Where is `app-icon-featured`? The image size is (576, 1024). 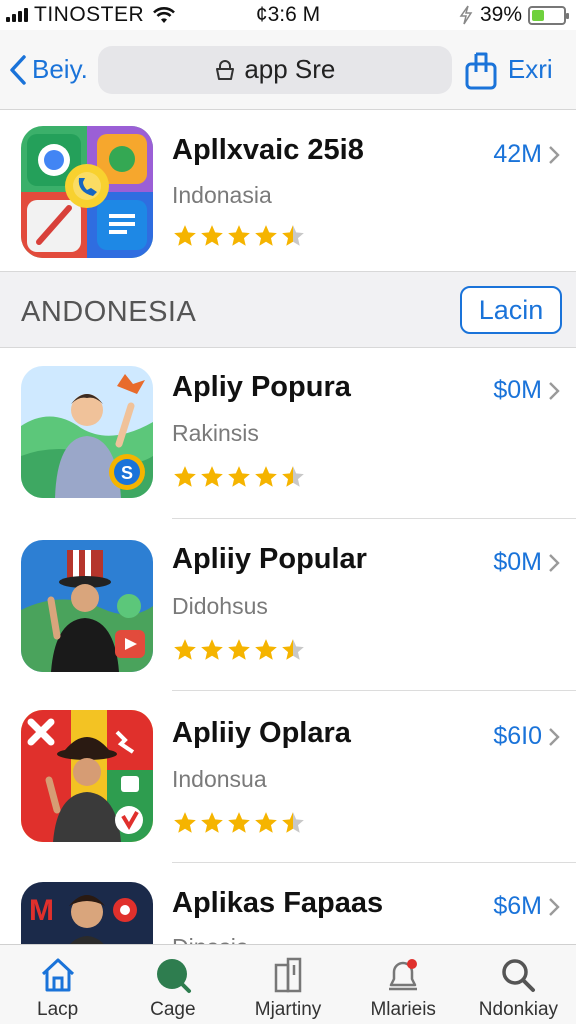
app-icon-featured is located at coordinates (87, 192).